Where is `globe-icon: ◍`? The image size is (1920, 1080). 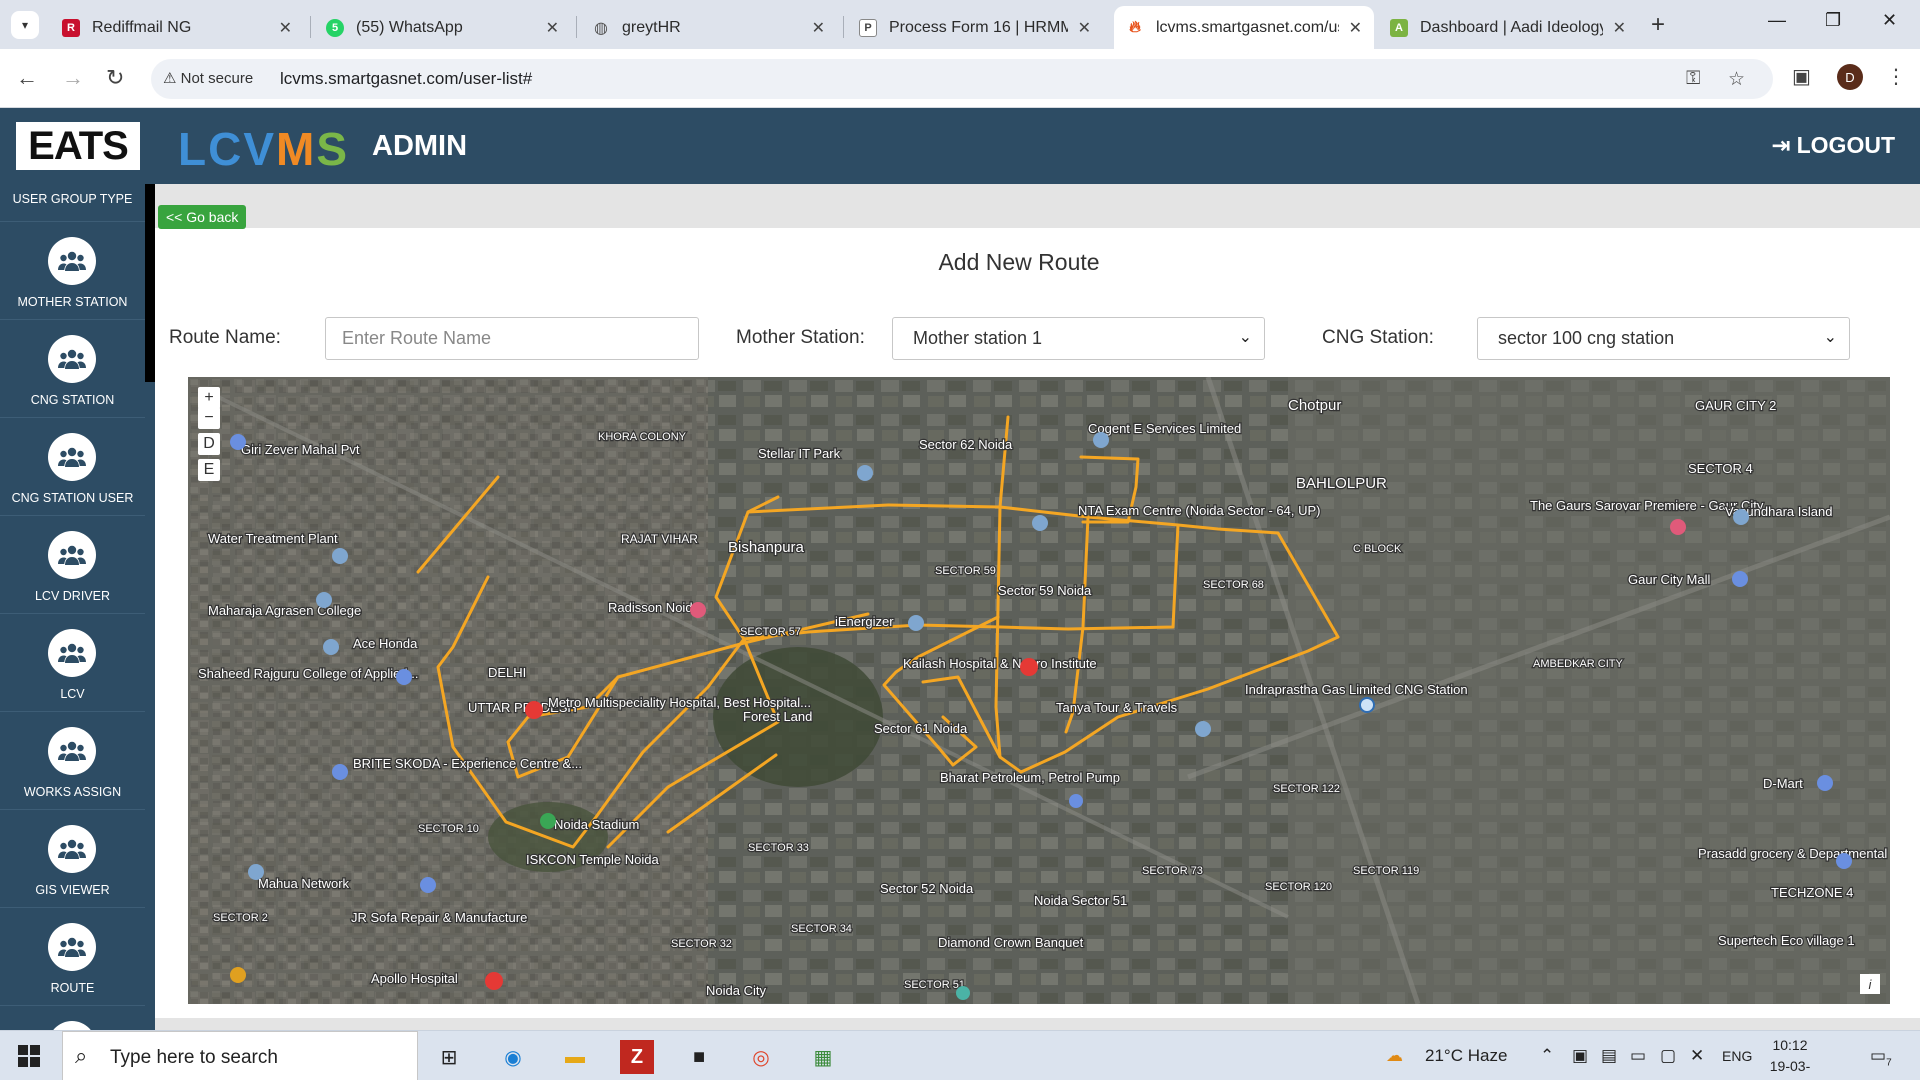 globe-icon: ◍ is located at coordinates (601, 28).